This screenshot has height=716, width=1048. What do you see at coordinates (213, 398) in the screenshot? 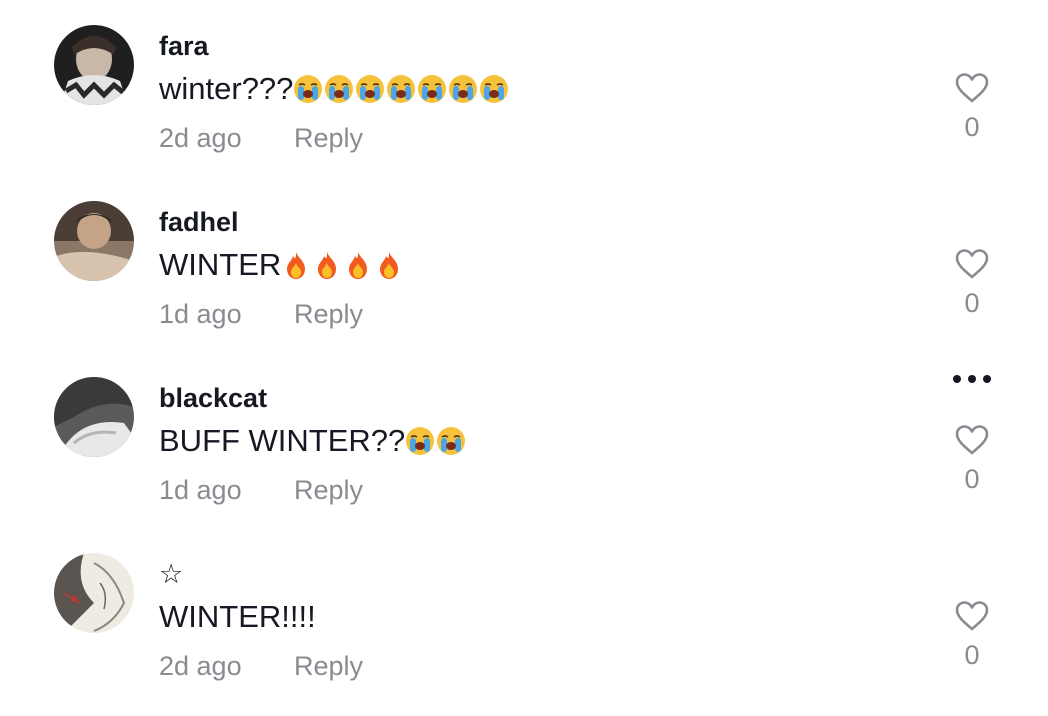
I see `comment-username: blackcat` at bounding box center [213, 398].